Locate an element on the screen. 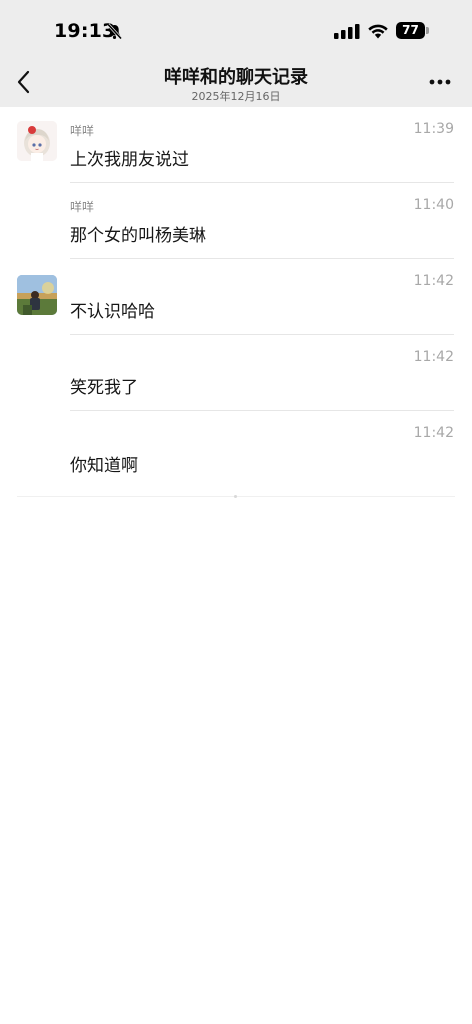  message-text: 不认识哈哈 is located at coordinates (112, 309).